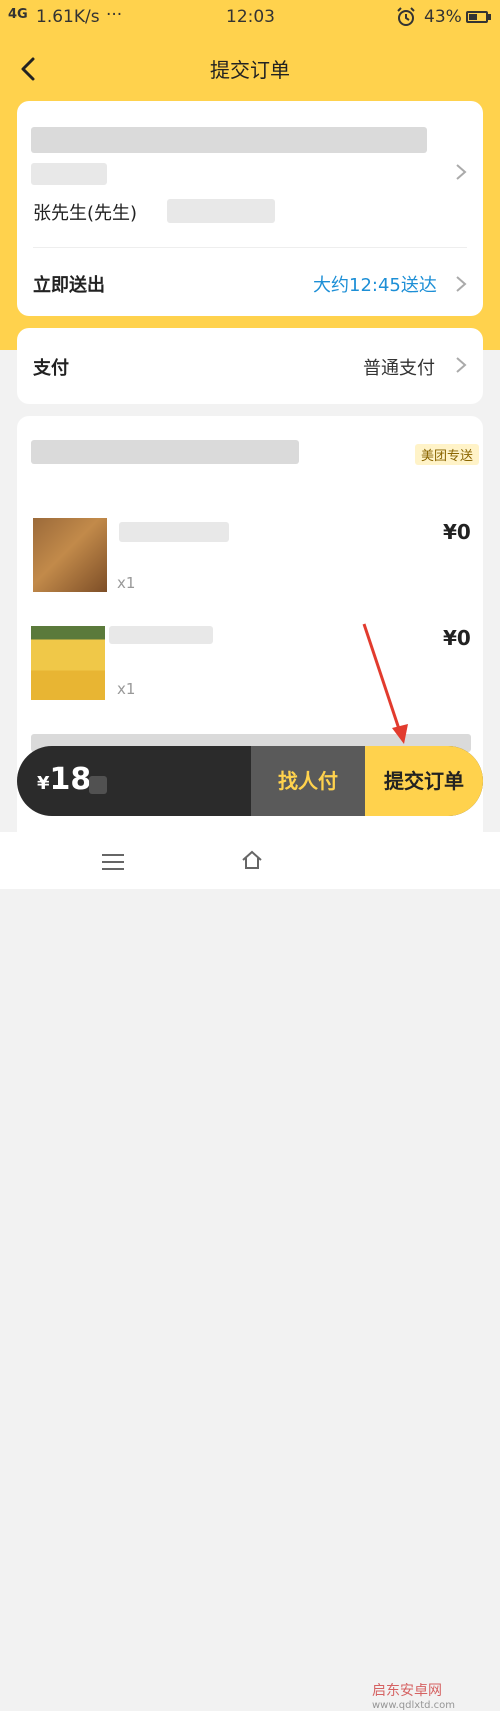  I want to click on clock: 12:03, so click(250, 17).